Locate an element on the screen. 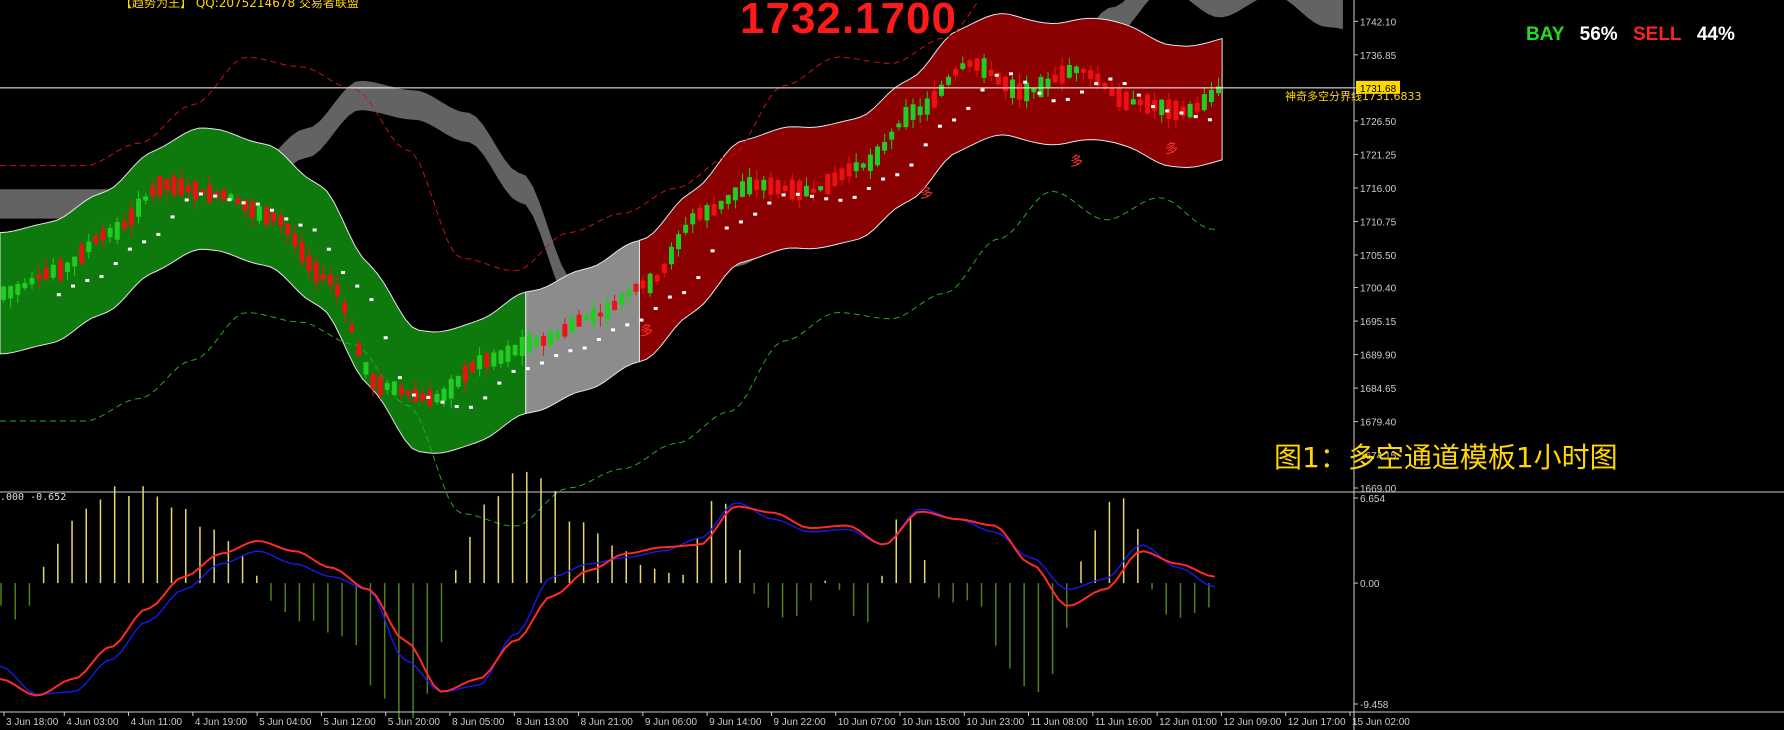 This screenshot has width=1784, height=730. time-tick-label: 4 Jun 11:00 is located at coordinates (157, 722).